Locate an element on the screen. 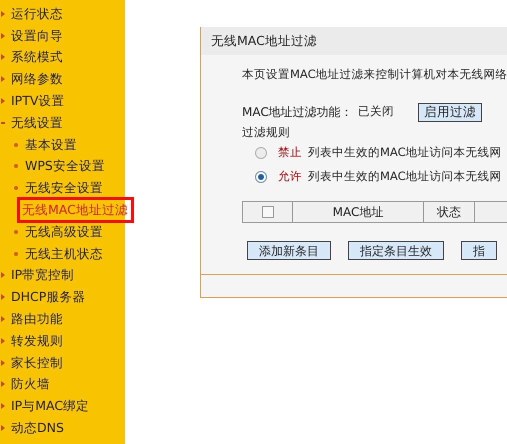 The width and height of the screenshot is (507, 444). menu-item: 无线主机状态 is located at coordinates (64, 253).